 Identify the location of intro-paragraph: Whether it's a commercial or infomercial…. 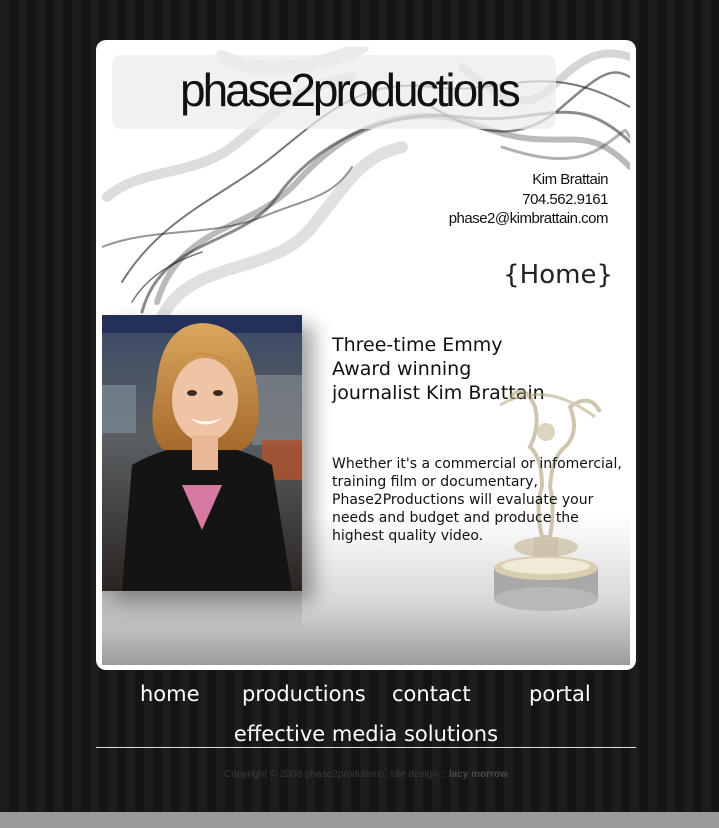
(477, 500).